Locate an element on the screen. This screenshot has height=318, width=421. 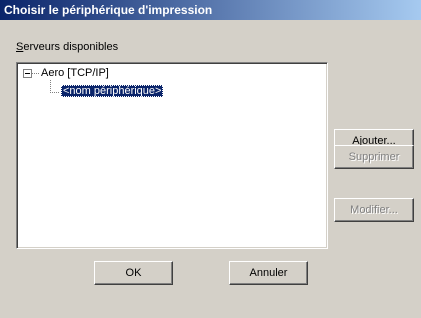
tree-item-server: Aero [TCP/IP] is located at coordinates (75, 73).